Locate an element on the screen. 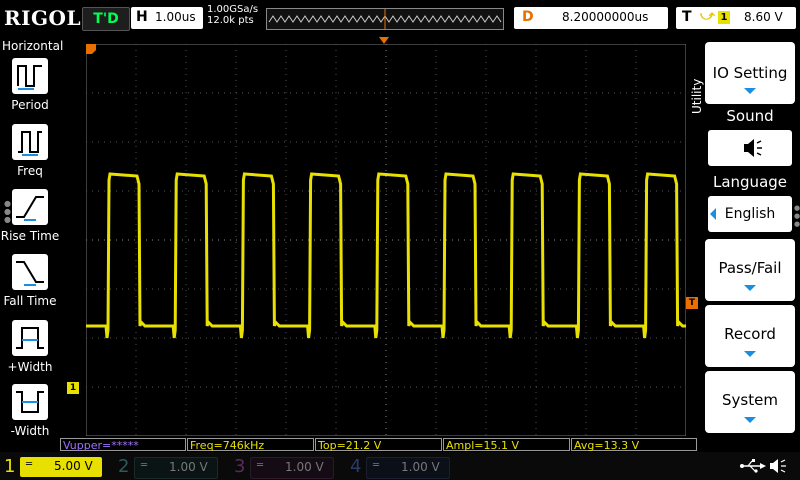 The width and height of the screenshot is (800, 480). trigger-display: T ⤻ 1 8.60 V is located at coordinates (736, 18).